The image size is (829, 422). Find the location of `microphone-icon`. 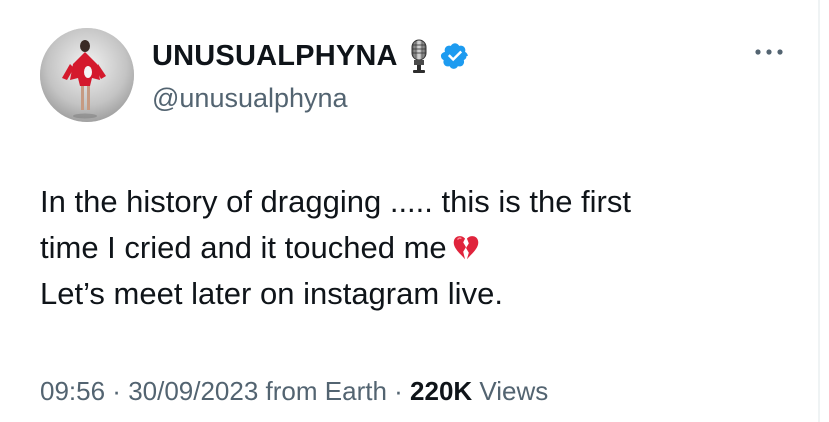

microphone-icon is located at coordinates (419, 56).